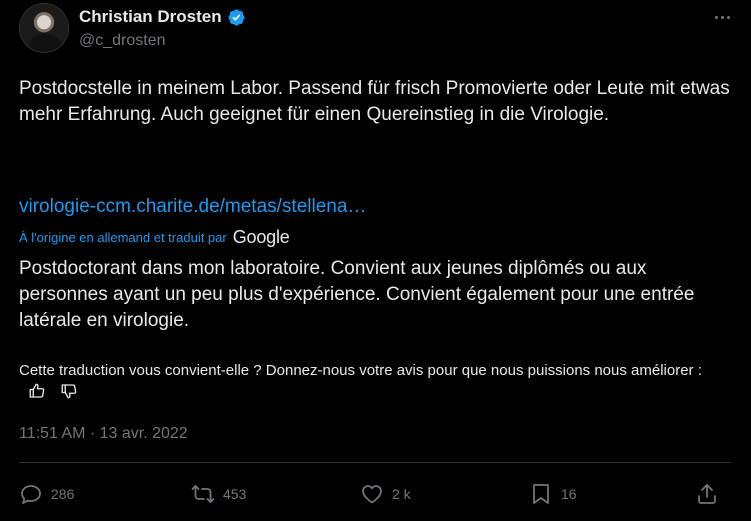  I want to click on reply-icon, so click(31, 494).